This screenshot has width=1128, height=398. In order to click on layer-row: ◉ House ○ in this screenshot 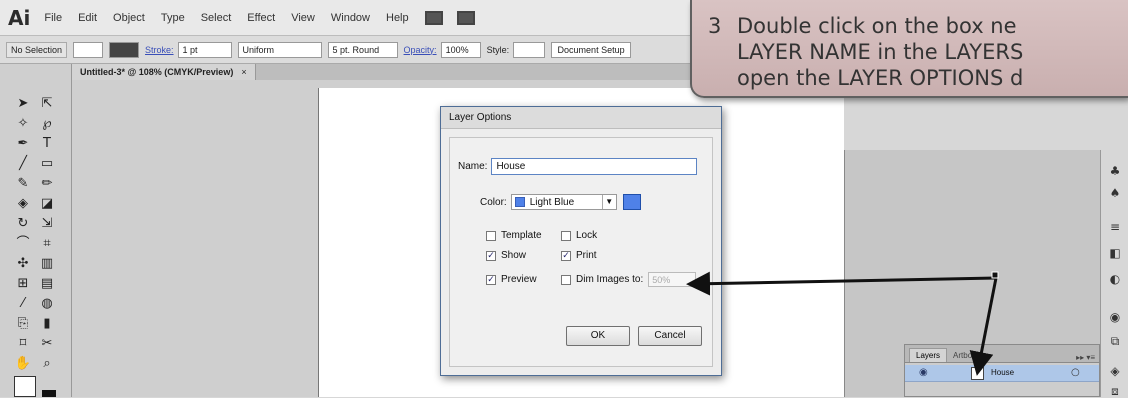, I will do `click(1002, 373)`.